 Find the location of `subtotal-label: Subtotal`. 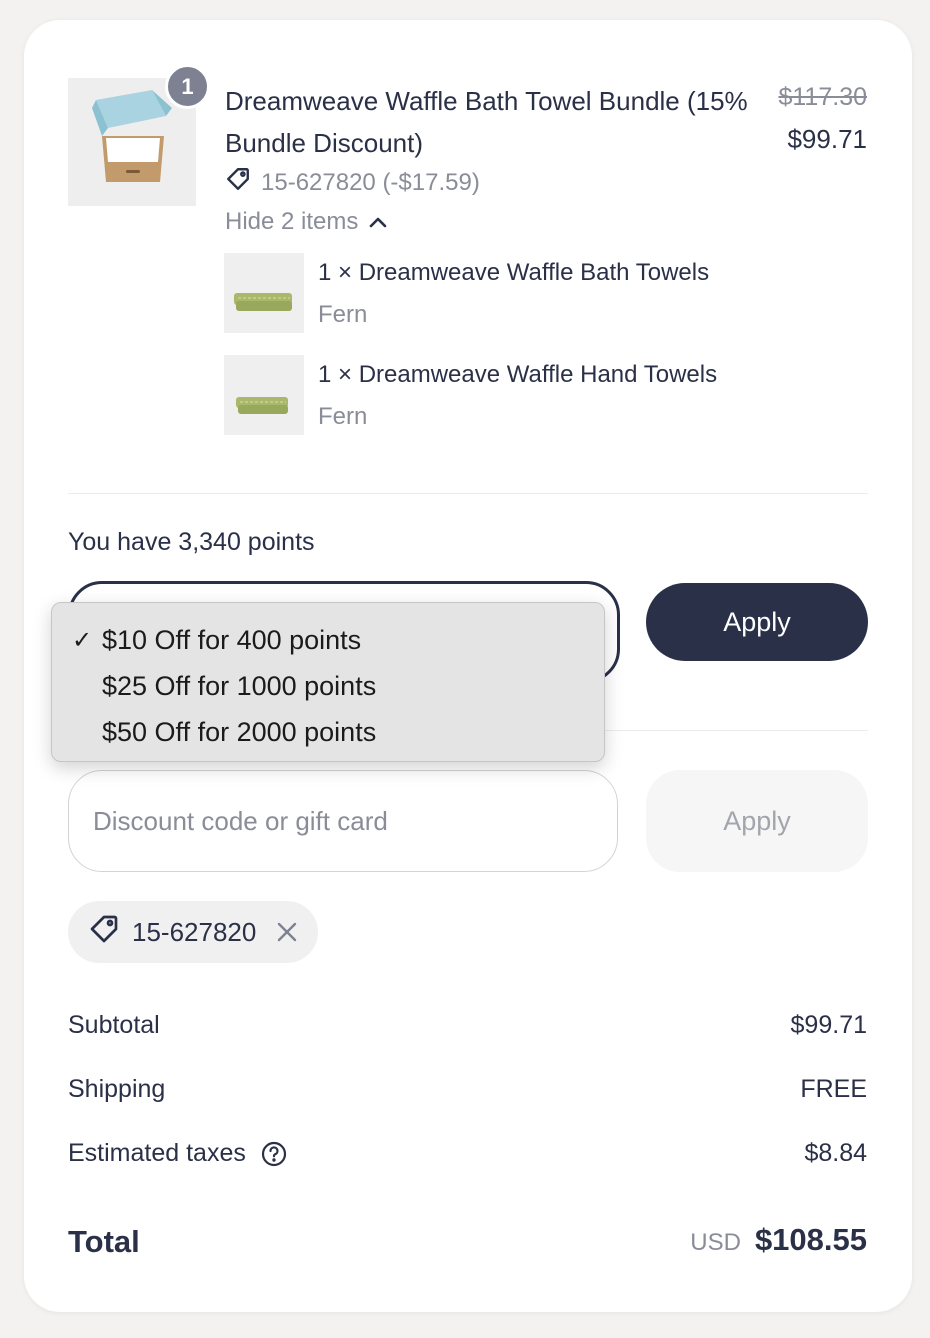

subtotal-label: Subtotal is located at coordinates (114, 1025).